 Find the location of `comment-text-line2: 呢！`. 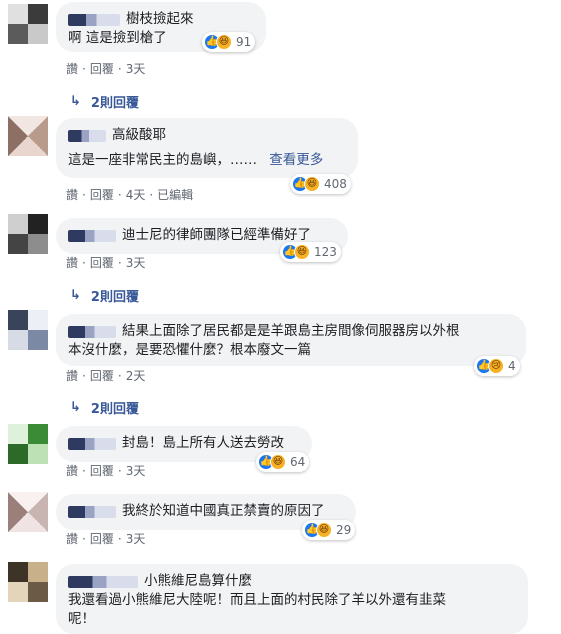

comment-text-line2: 呢！ is located at coordinates (81, 619).